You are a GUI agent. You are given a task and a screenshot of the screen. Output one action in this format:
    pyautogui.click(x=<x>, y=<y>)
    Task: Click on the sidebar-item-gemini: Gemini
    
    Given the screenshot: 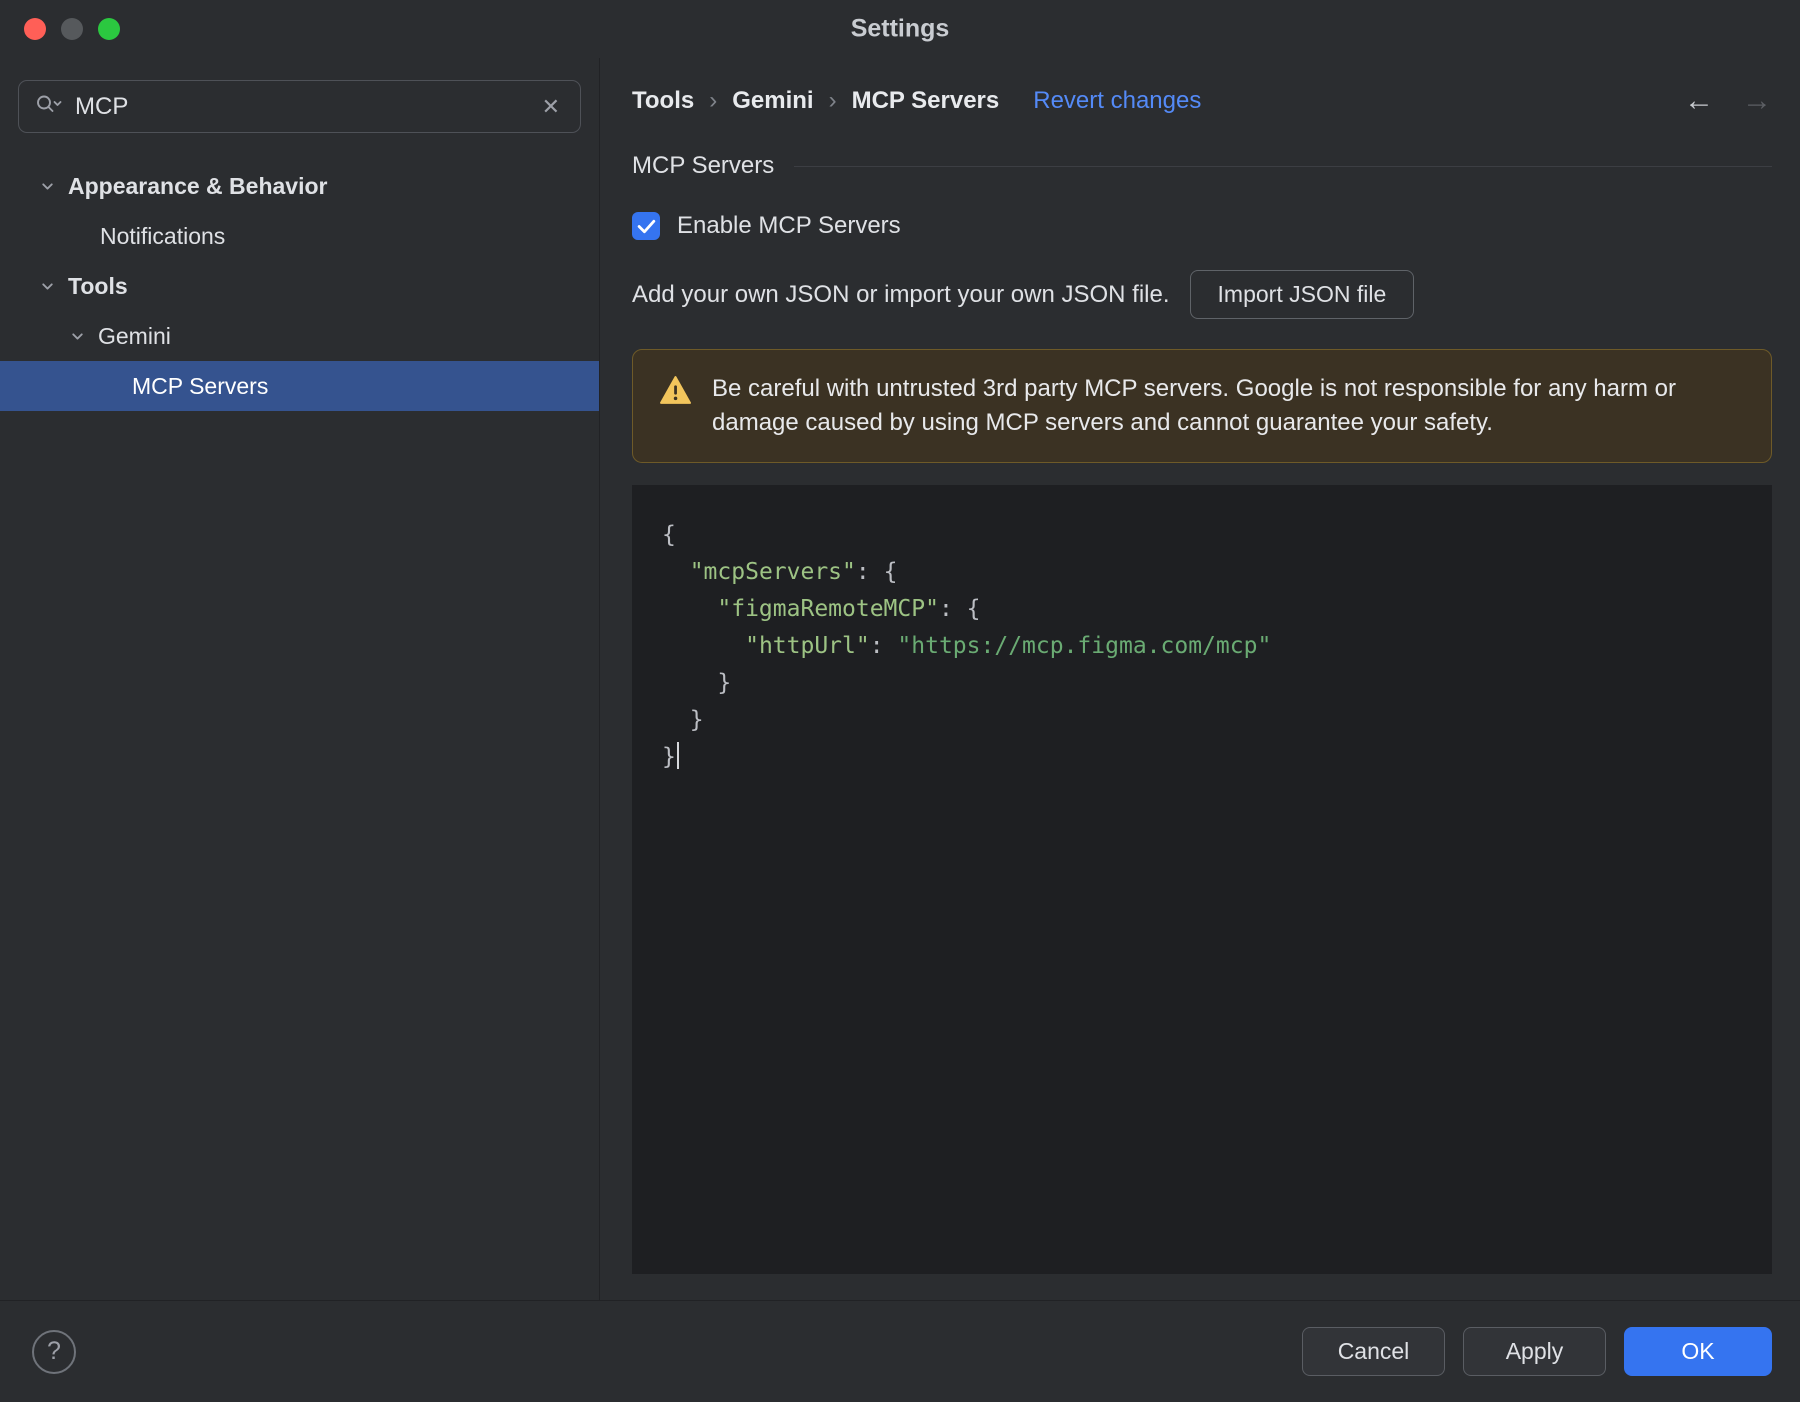 What is the action you would take?
    pyautogui.click(x=299, y=336)
    